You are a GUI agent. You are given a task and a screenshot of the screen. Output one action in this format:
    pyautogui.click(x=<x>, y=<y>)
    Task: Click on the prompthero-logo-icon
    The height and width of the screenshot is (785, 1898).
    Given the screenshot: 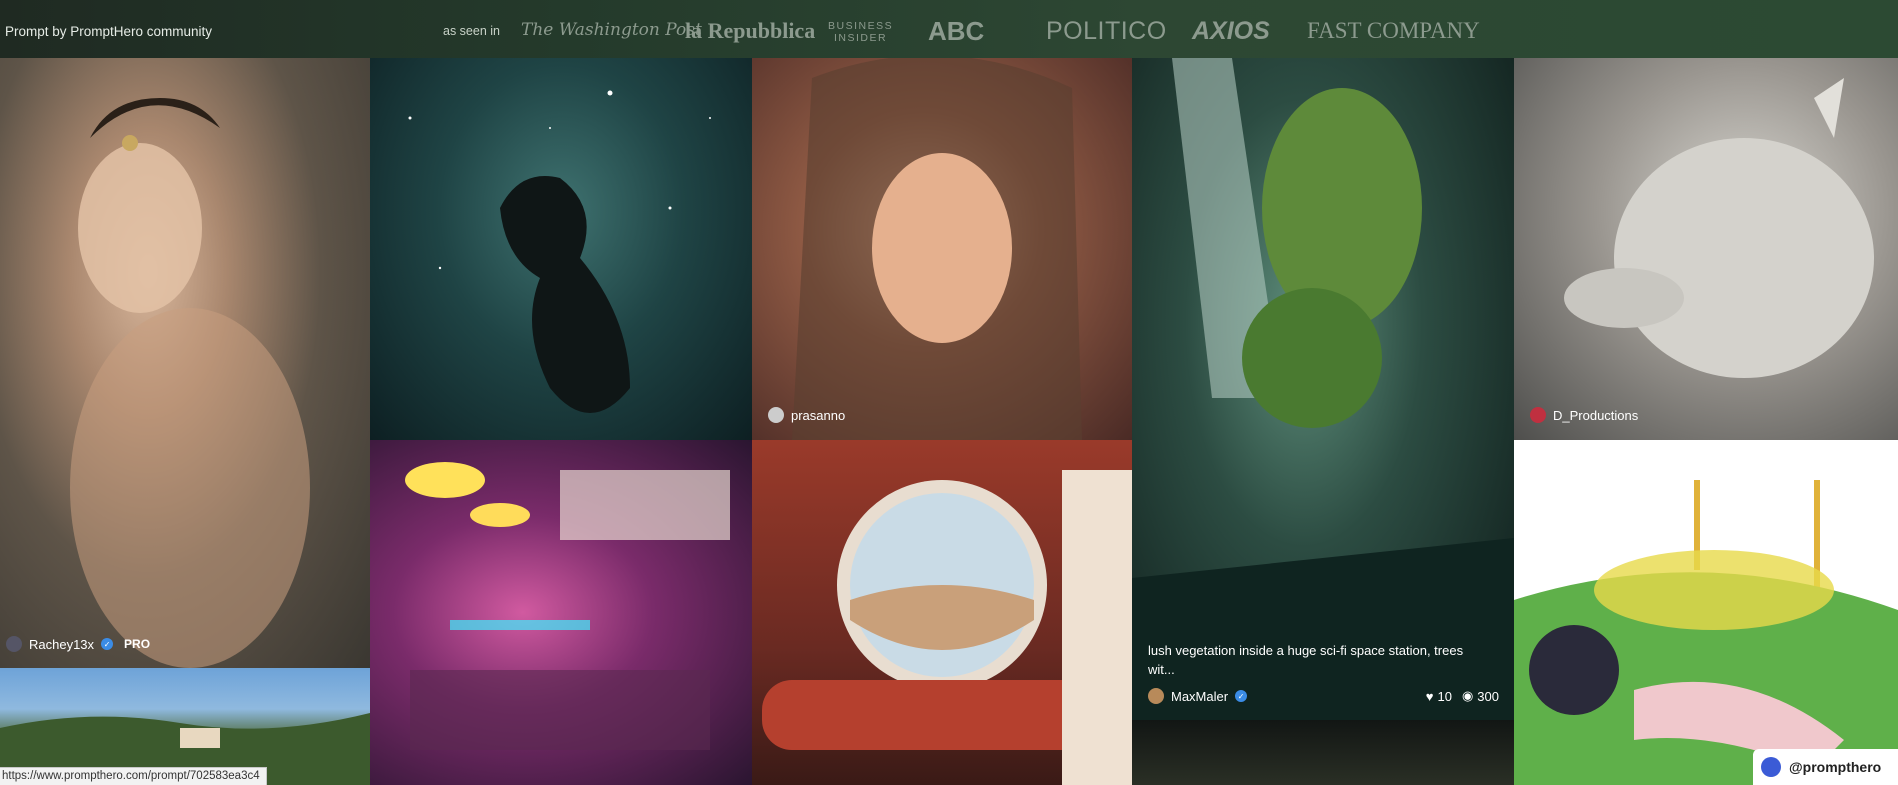 What is the action you would take?
    pyautogui.click(x=1771, y=767)
    